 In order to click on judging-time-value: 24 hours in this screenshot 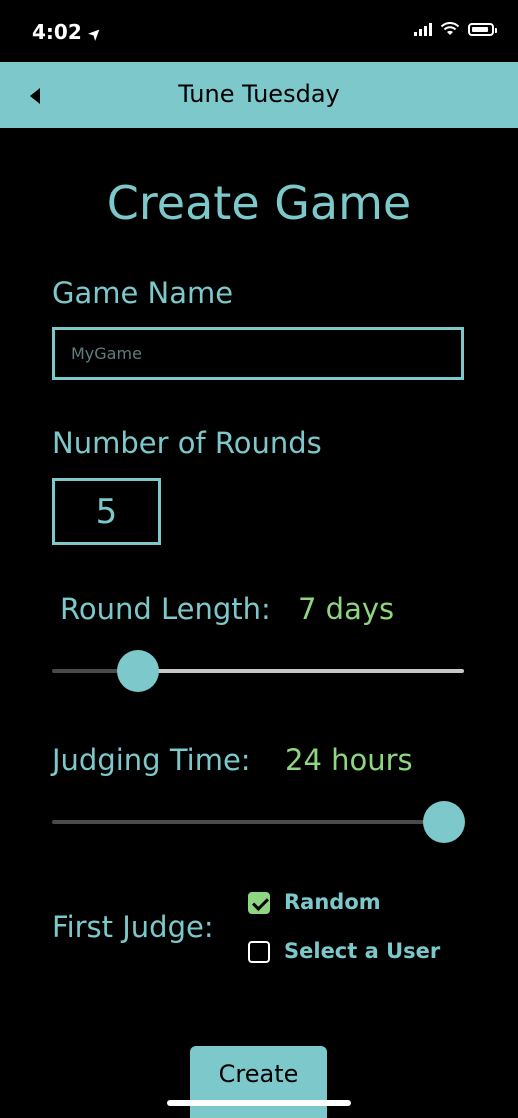, I will do `click(349, 760)`.